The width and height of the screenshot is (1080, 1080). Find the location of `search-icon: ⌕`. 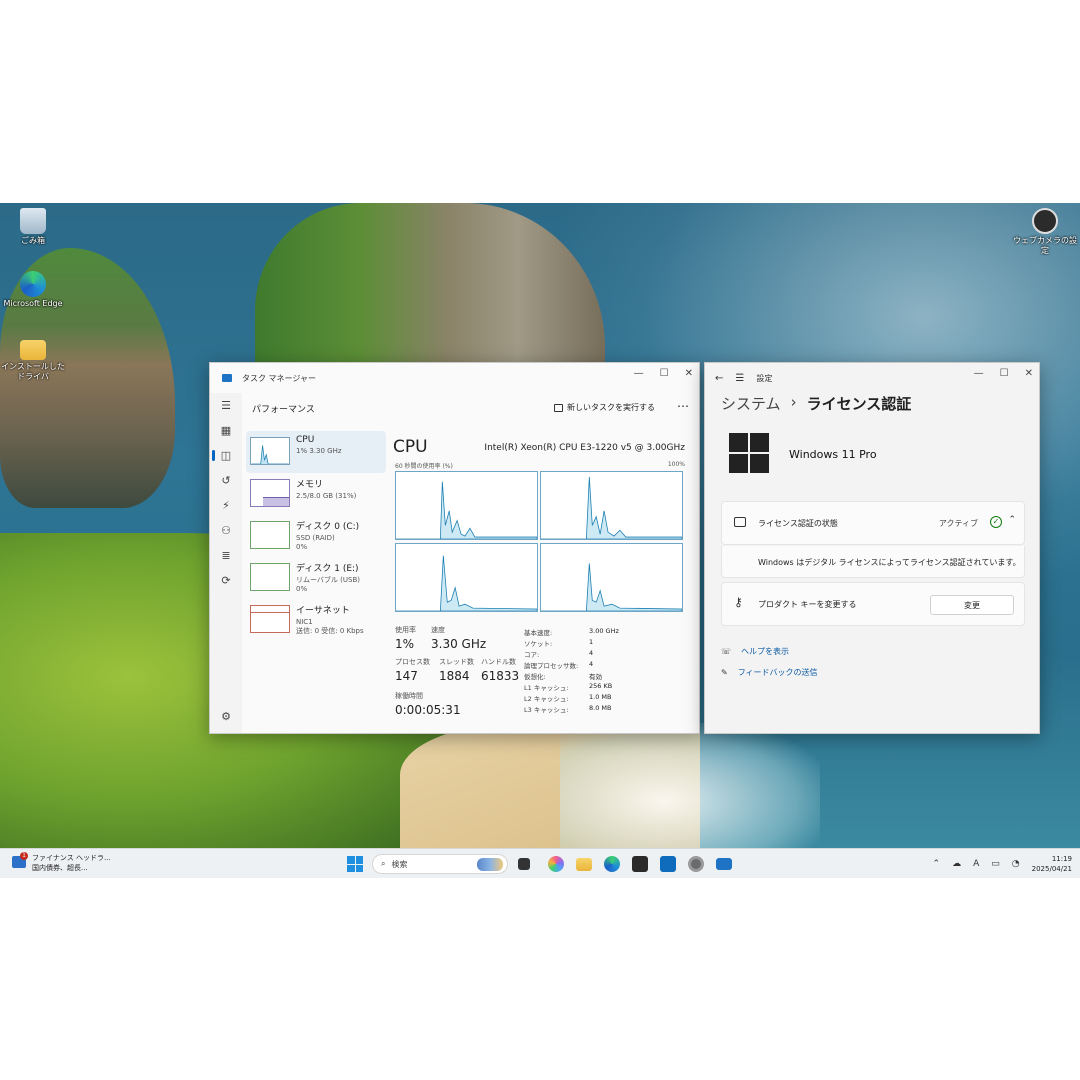

search-icon: ⌕ is located at coordinates (383, 863).